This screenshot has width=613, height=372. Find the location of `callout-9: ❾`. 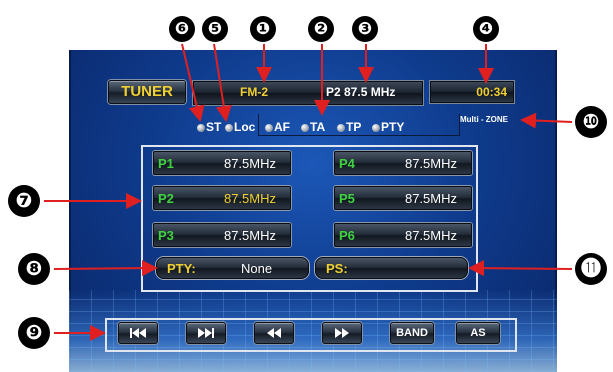

callout-9: ❾ is located at coordinates (34, 333).